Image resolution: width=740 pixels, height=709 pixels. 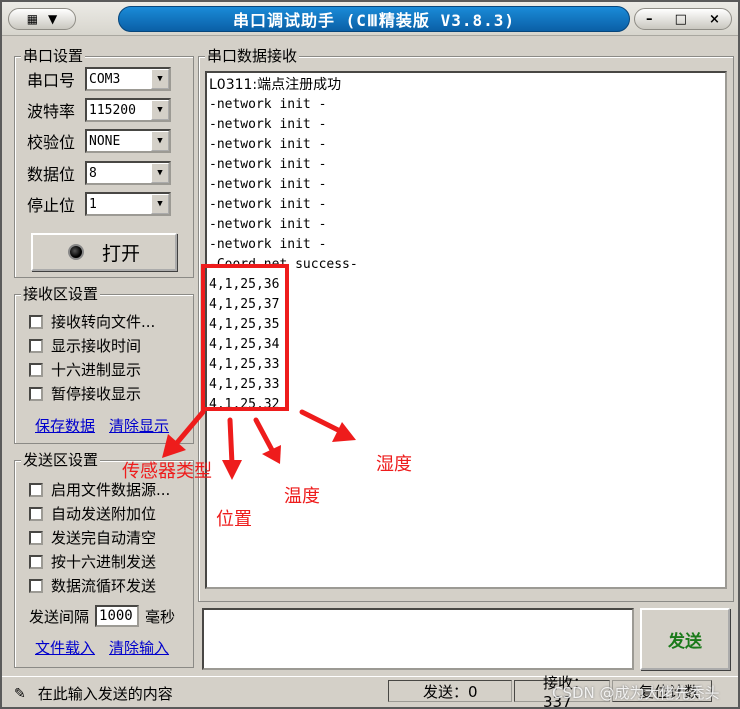 What do you see at coordinates (32, 19) in the screenshot?
I see `app-icon: ▦` at bounding box center [32, 19].